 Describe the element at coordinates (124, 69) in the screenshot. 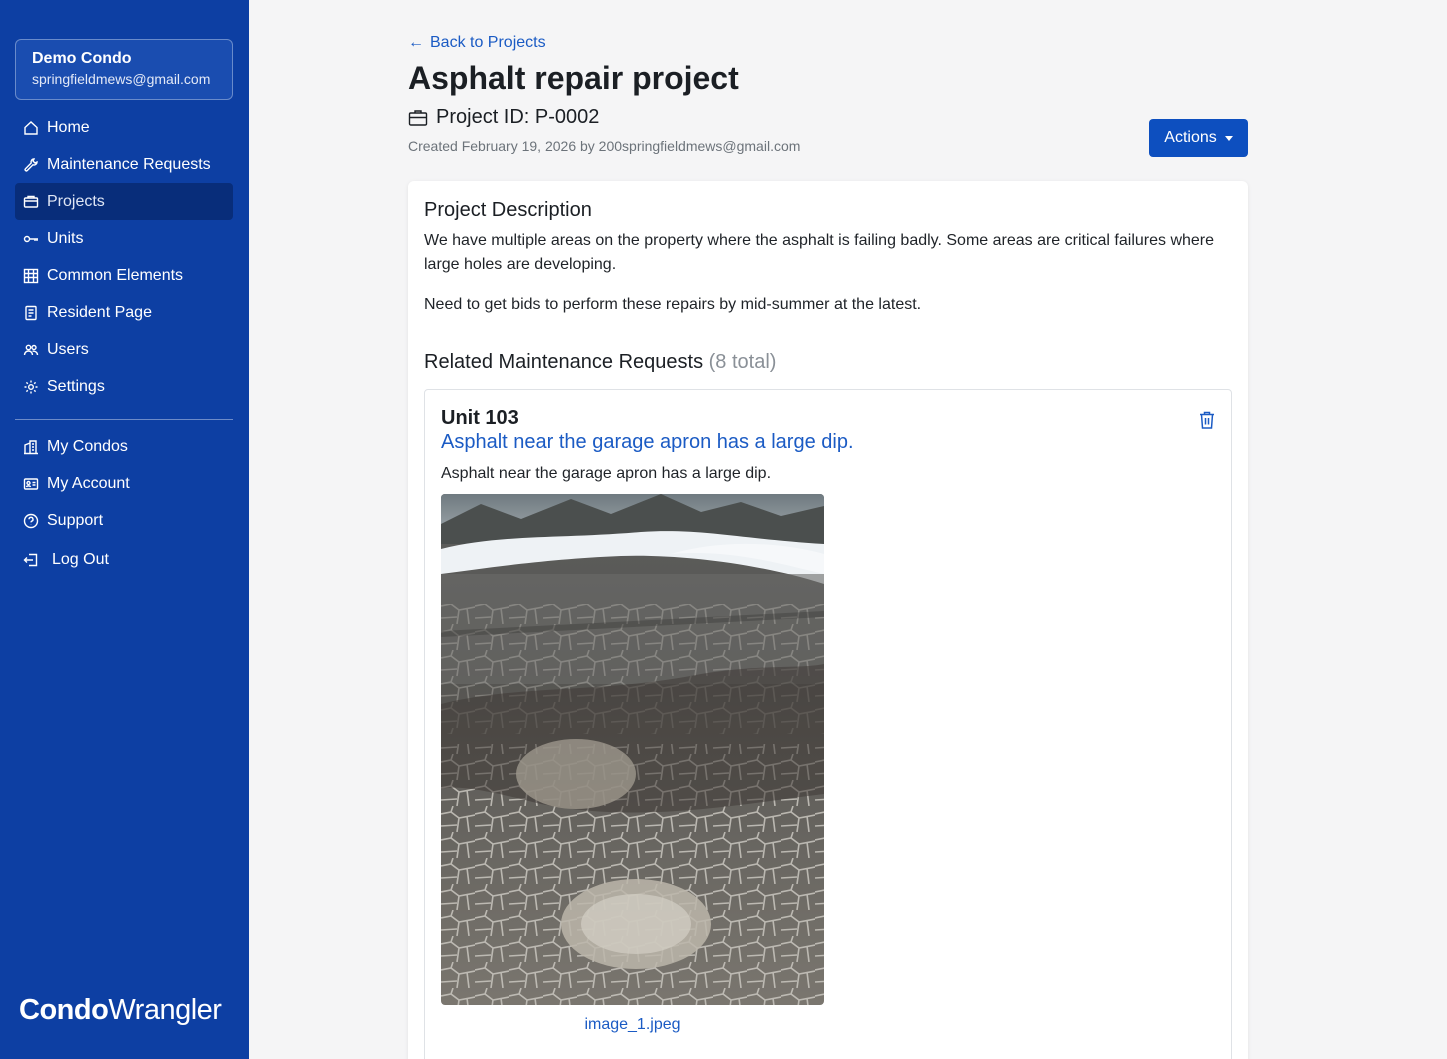

I see `condo-switcher: Demo Condo springfieldmews@gmail.com` at that location.